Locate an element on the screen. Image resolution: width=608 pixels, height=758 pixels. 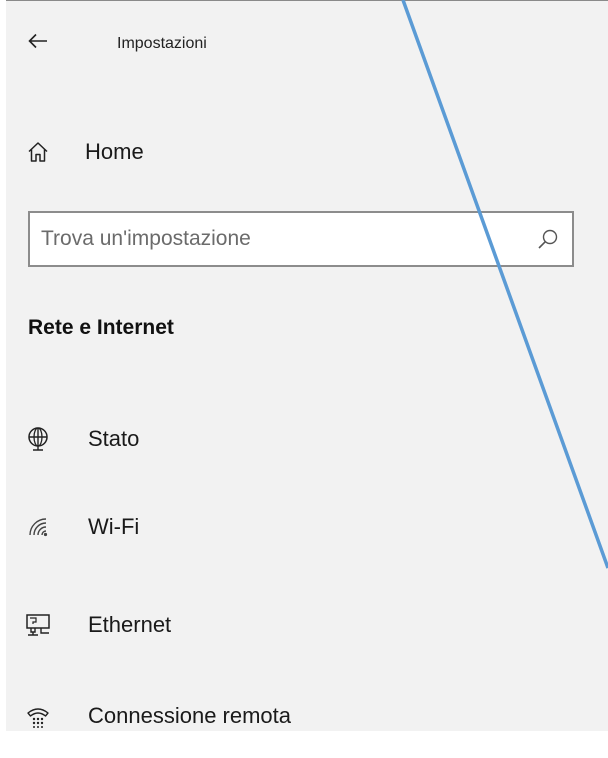
nav-item-stato: Stato is located at coordinates (307, 439).